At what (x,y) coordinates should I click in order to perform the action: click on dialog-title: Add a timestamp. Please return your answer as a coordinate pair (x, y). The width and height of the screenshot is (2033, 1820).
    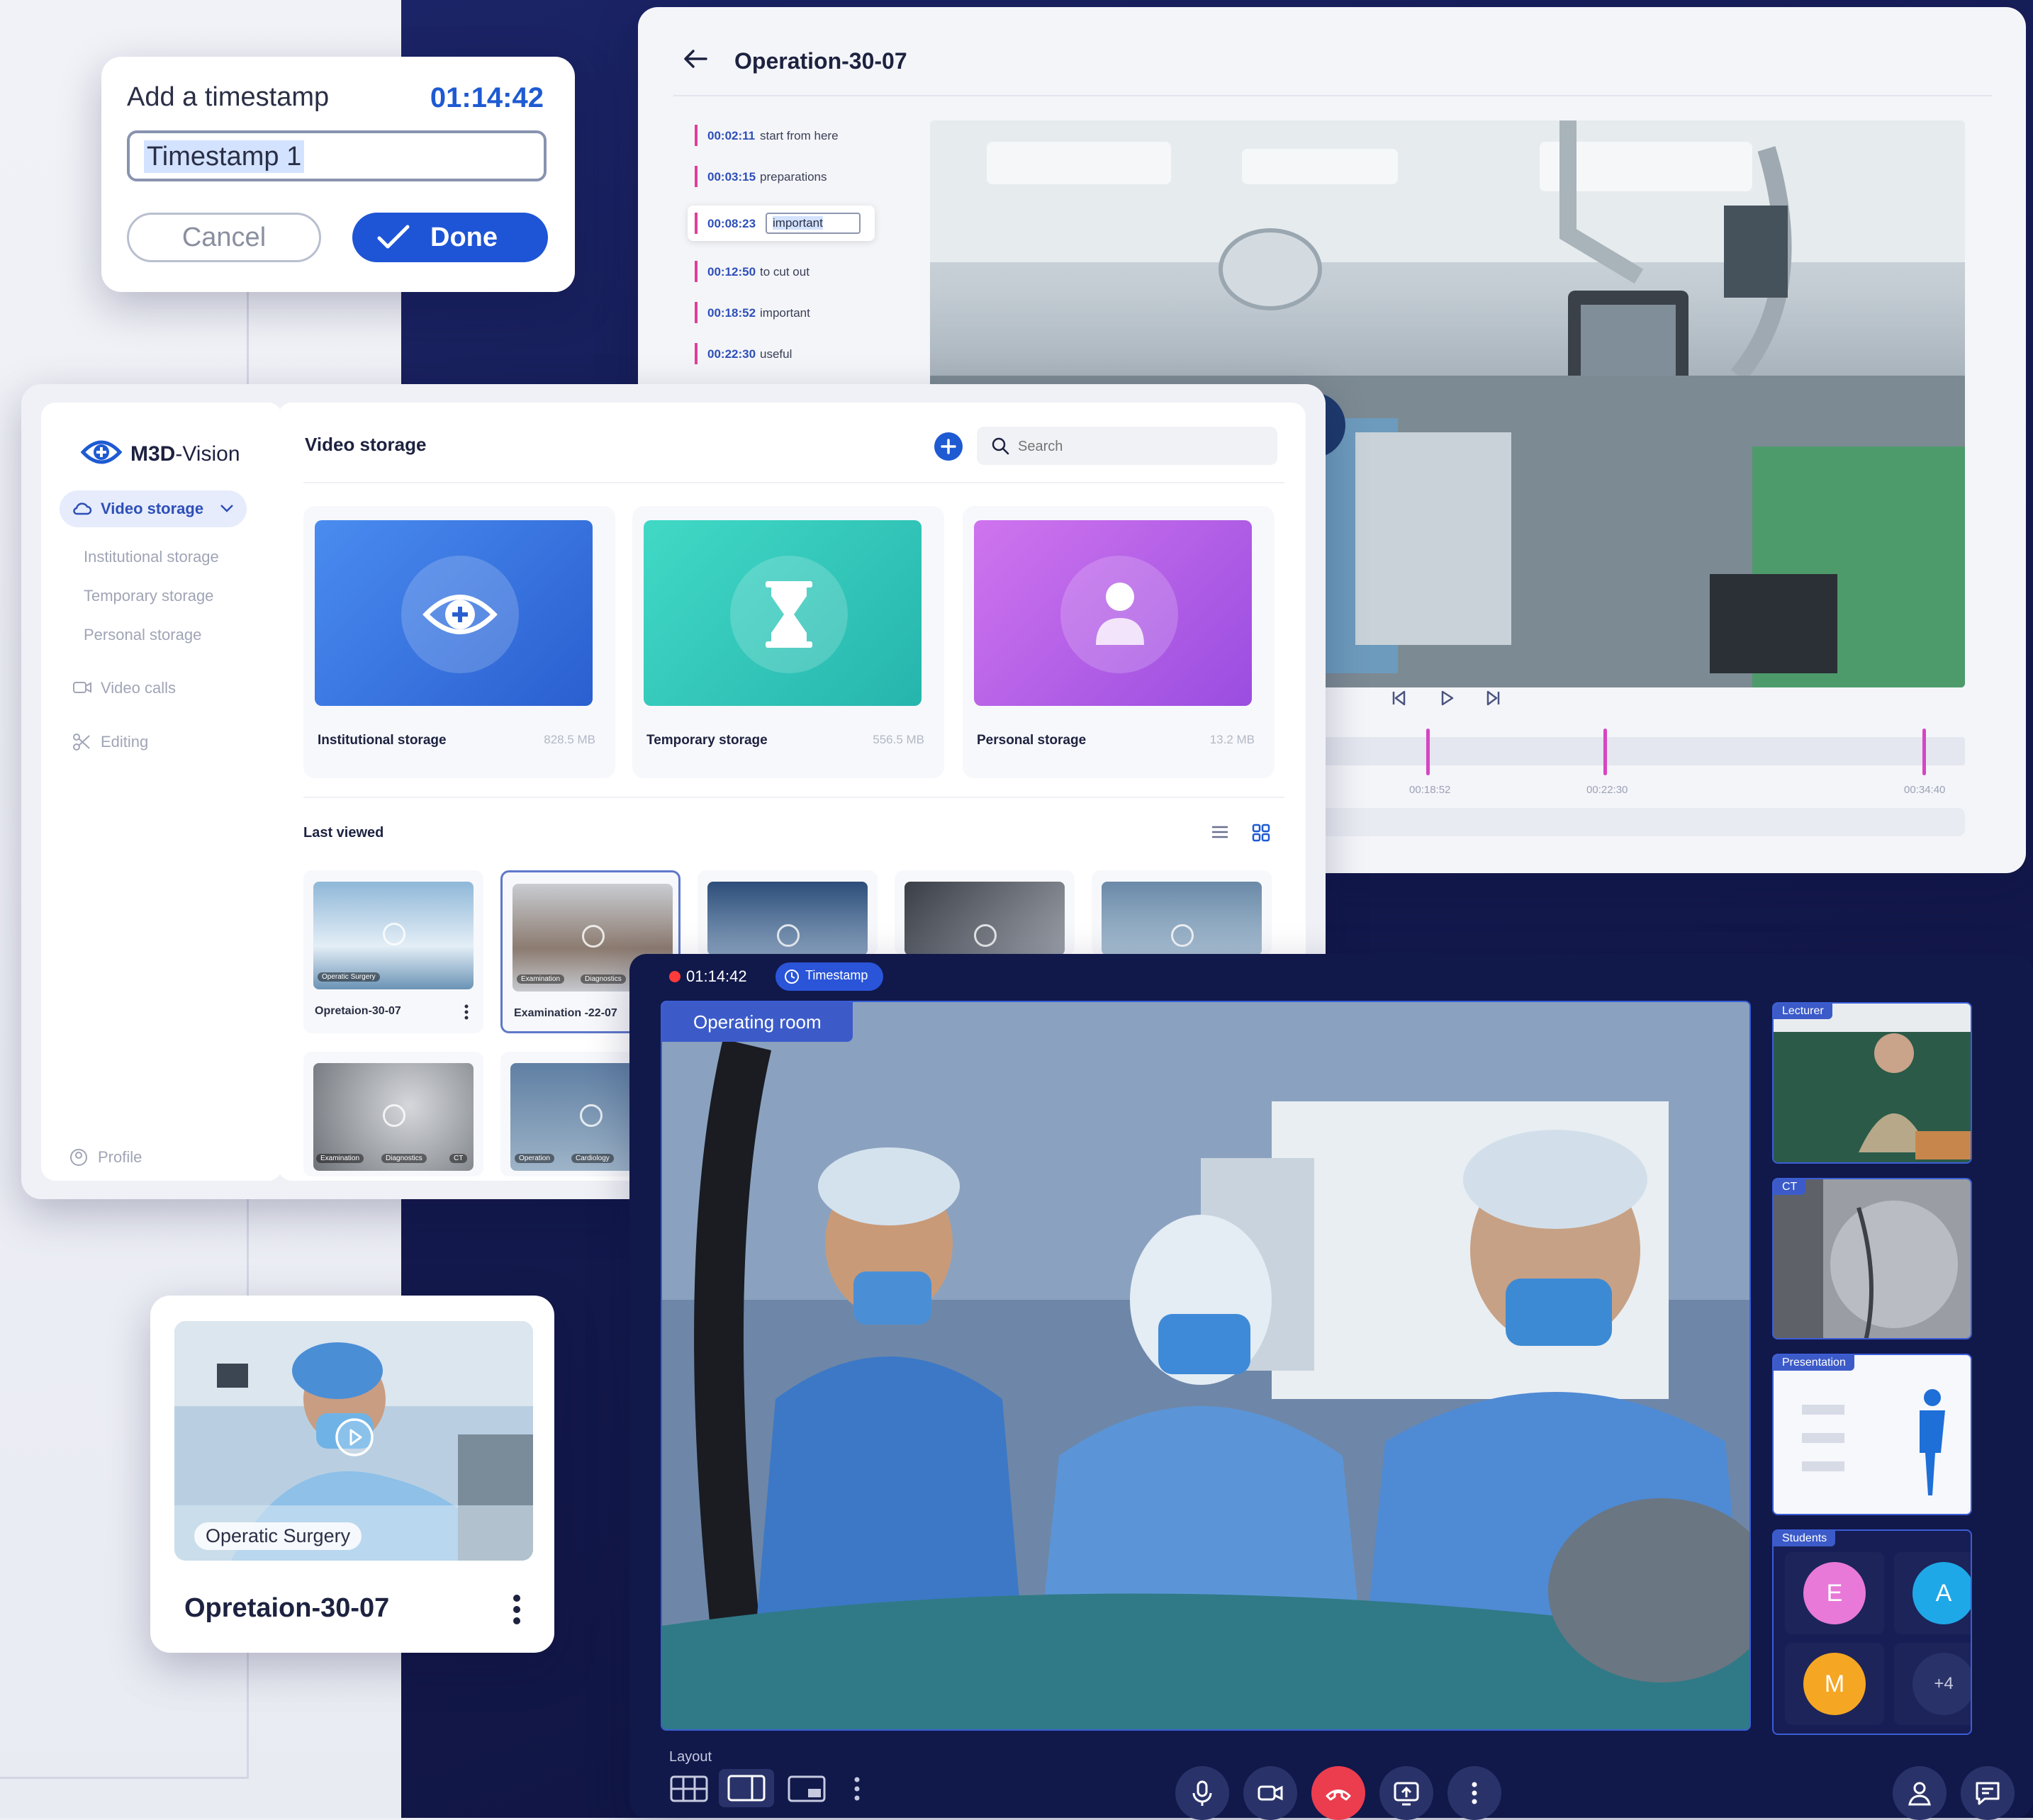
    Looking at the image, I should click on (228, 97).